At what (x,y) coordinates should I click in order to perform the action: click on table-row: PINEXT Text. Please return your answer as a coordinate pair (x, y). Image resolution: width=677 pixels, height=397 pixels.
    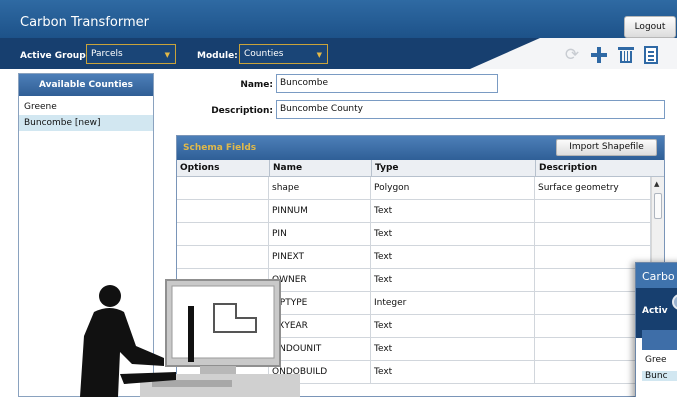
    Looking at the image, I should click on (414, 257).